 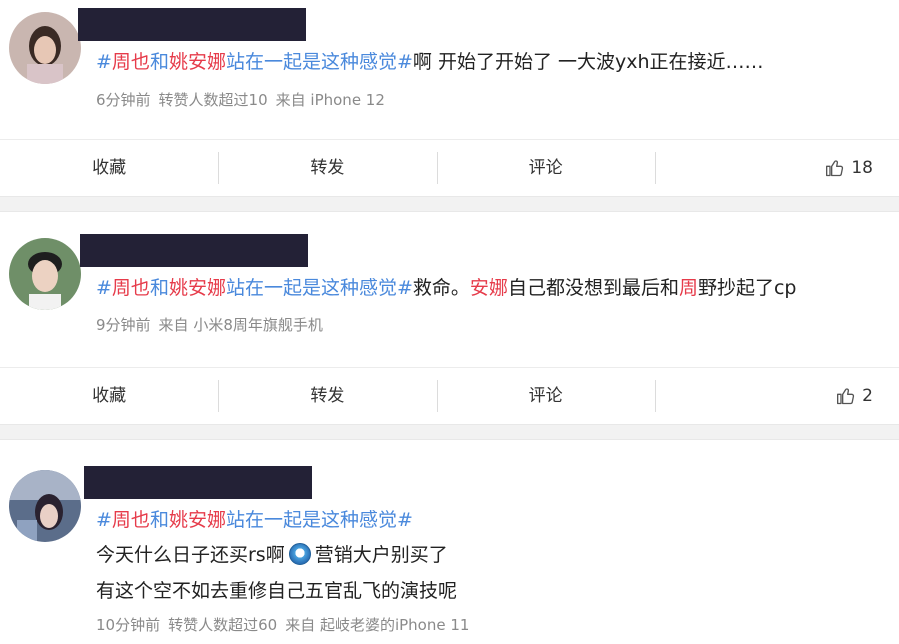 I want to click on action-bar: 收藏 转发 评论 18, so click(x=449, y=167).